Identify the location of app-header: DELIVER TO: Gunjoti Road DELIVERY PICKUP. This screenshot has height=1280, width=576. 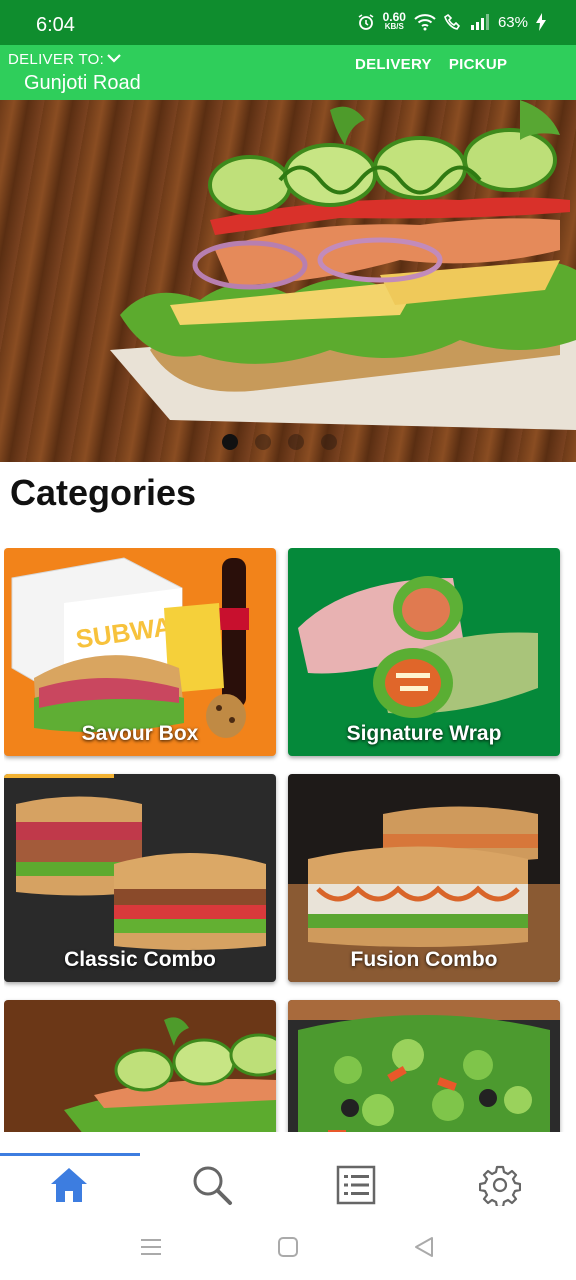
(288, 72).